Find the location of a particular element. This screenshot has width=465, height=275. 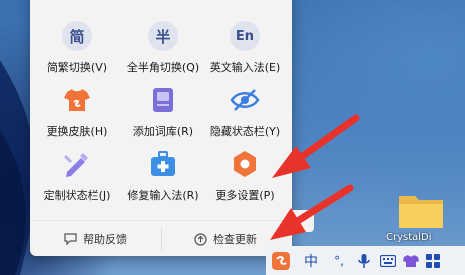

more-settings-label: 更多设置(P) is located at coordinates (245, 195).